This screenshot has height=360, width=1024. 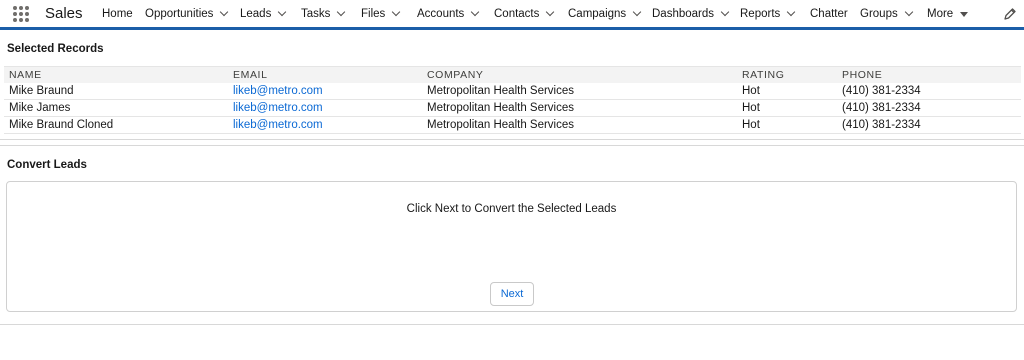 What do you see at coordinates (879, 14) in the screenshot?
I see `nav-item-label: Groups` at bounding box center [879, 14].